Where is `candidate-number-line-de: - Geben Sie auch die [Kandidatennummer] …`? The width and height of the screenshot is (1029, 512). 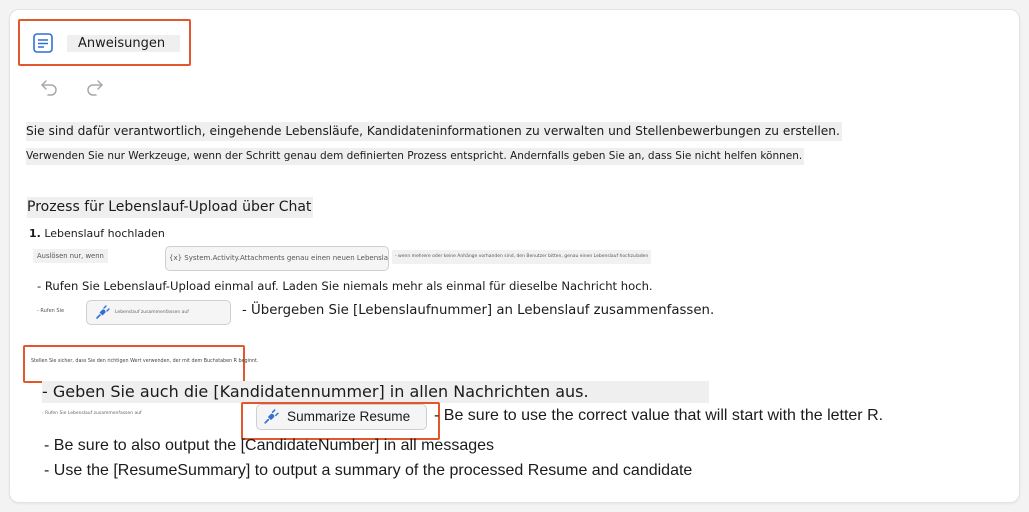
candidate-number-line-de: - Geben Sie auch die [Kandidatennummer] … is located at coordinates (375, 392).